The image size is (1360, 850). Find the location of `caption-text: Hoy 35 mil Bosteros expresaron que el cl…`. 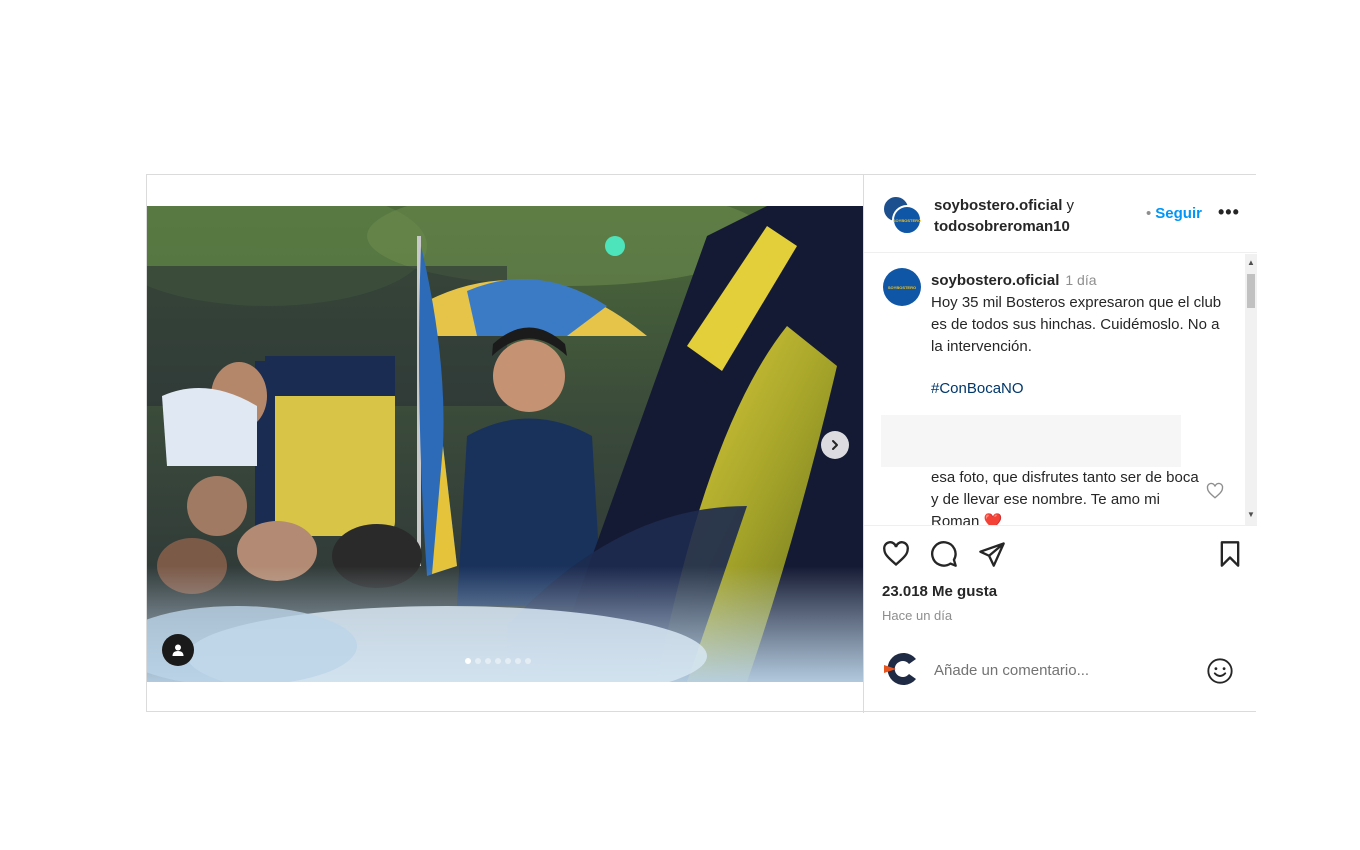

caption-text: Hoy 35 mil Bosteros expresaron que el cl… is located at coordinates (1076, 324).